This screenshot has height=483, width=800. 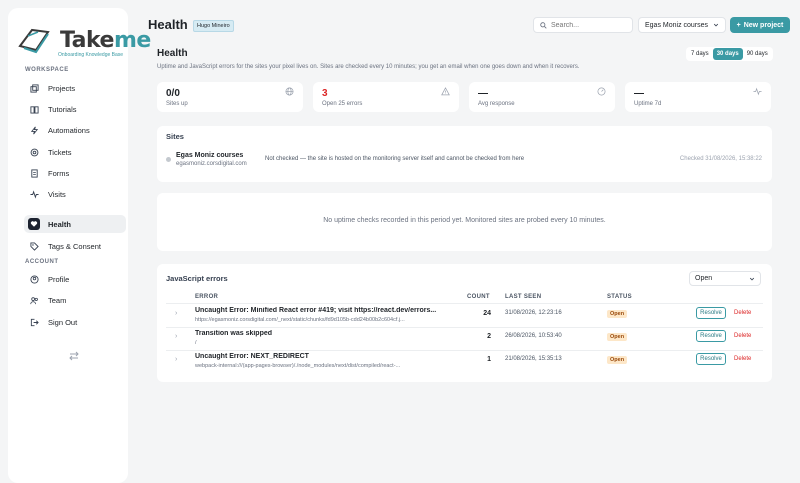 What do you see at coordinates (62, 88) in the screenshot?
I see `sidebar-item-label: Projects` at bounding box center [62, 88].